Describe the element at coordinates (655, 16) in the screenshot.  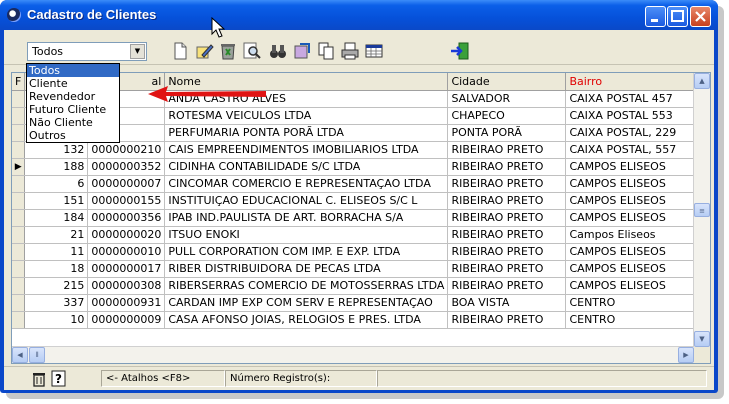
I see `minimize-button` at that location.